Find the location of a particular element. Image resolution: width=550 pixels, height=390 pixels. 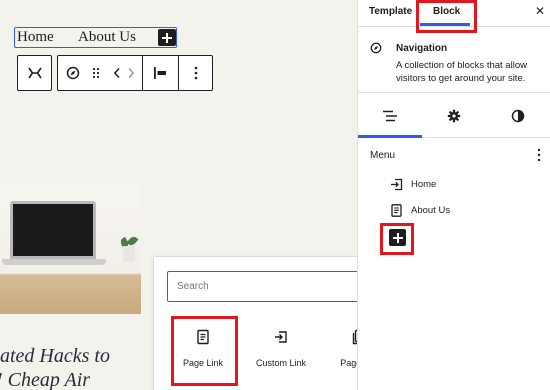

block-label: Custom Link is located at coordinates (281, 363).